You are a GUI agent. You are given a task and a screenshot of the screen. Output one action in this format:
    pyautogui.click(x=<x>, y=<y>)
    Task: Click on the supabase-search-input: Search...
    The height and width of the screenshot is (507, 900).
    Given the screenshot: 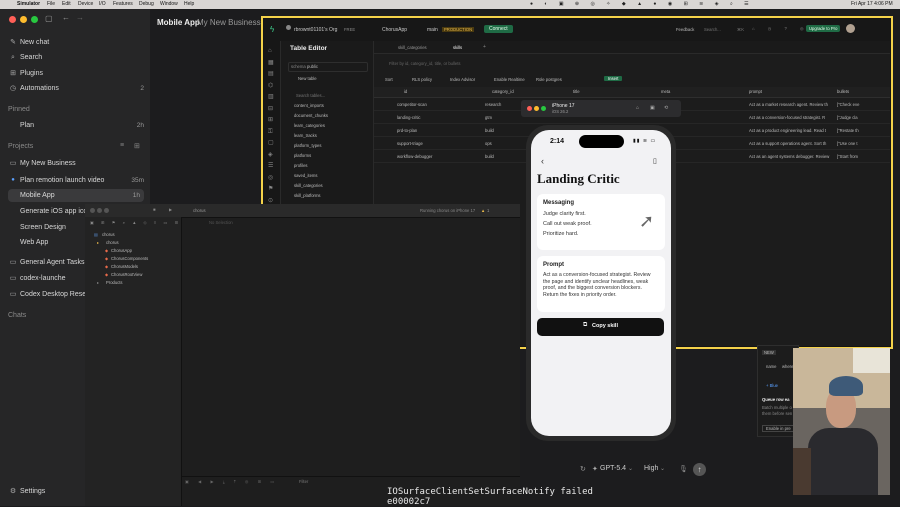 What is the action you would take?
    pyautogui.click(x=712, y=29)
    